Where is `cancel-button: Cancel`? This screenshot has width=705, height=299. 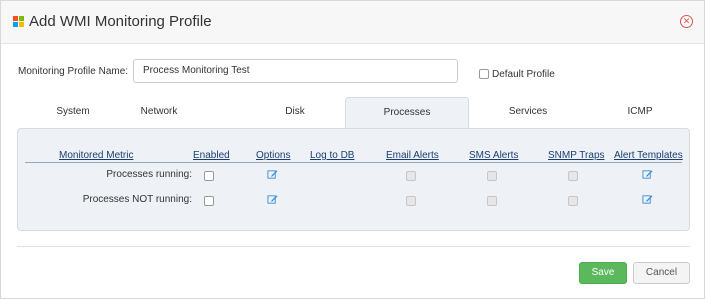
cancel-button: Cancel is located at coordinates (661, 273).